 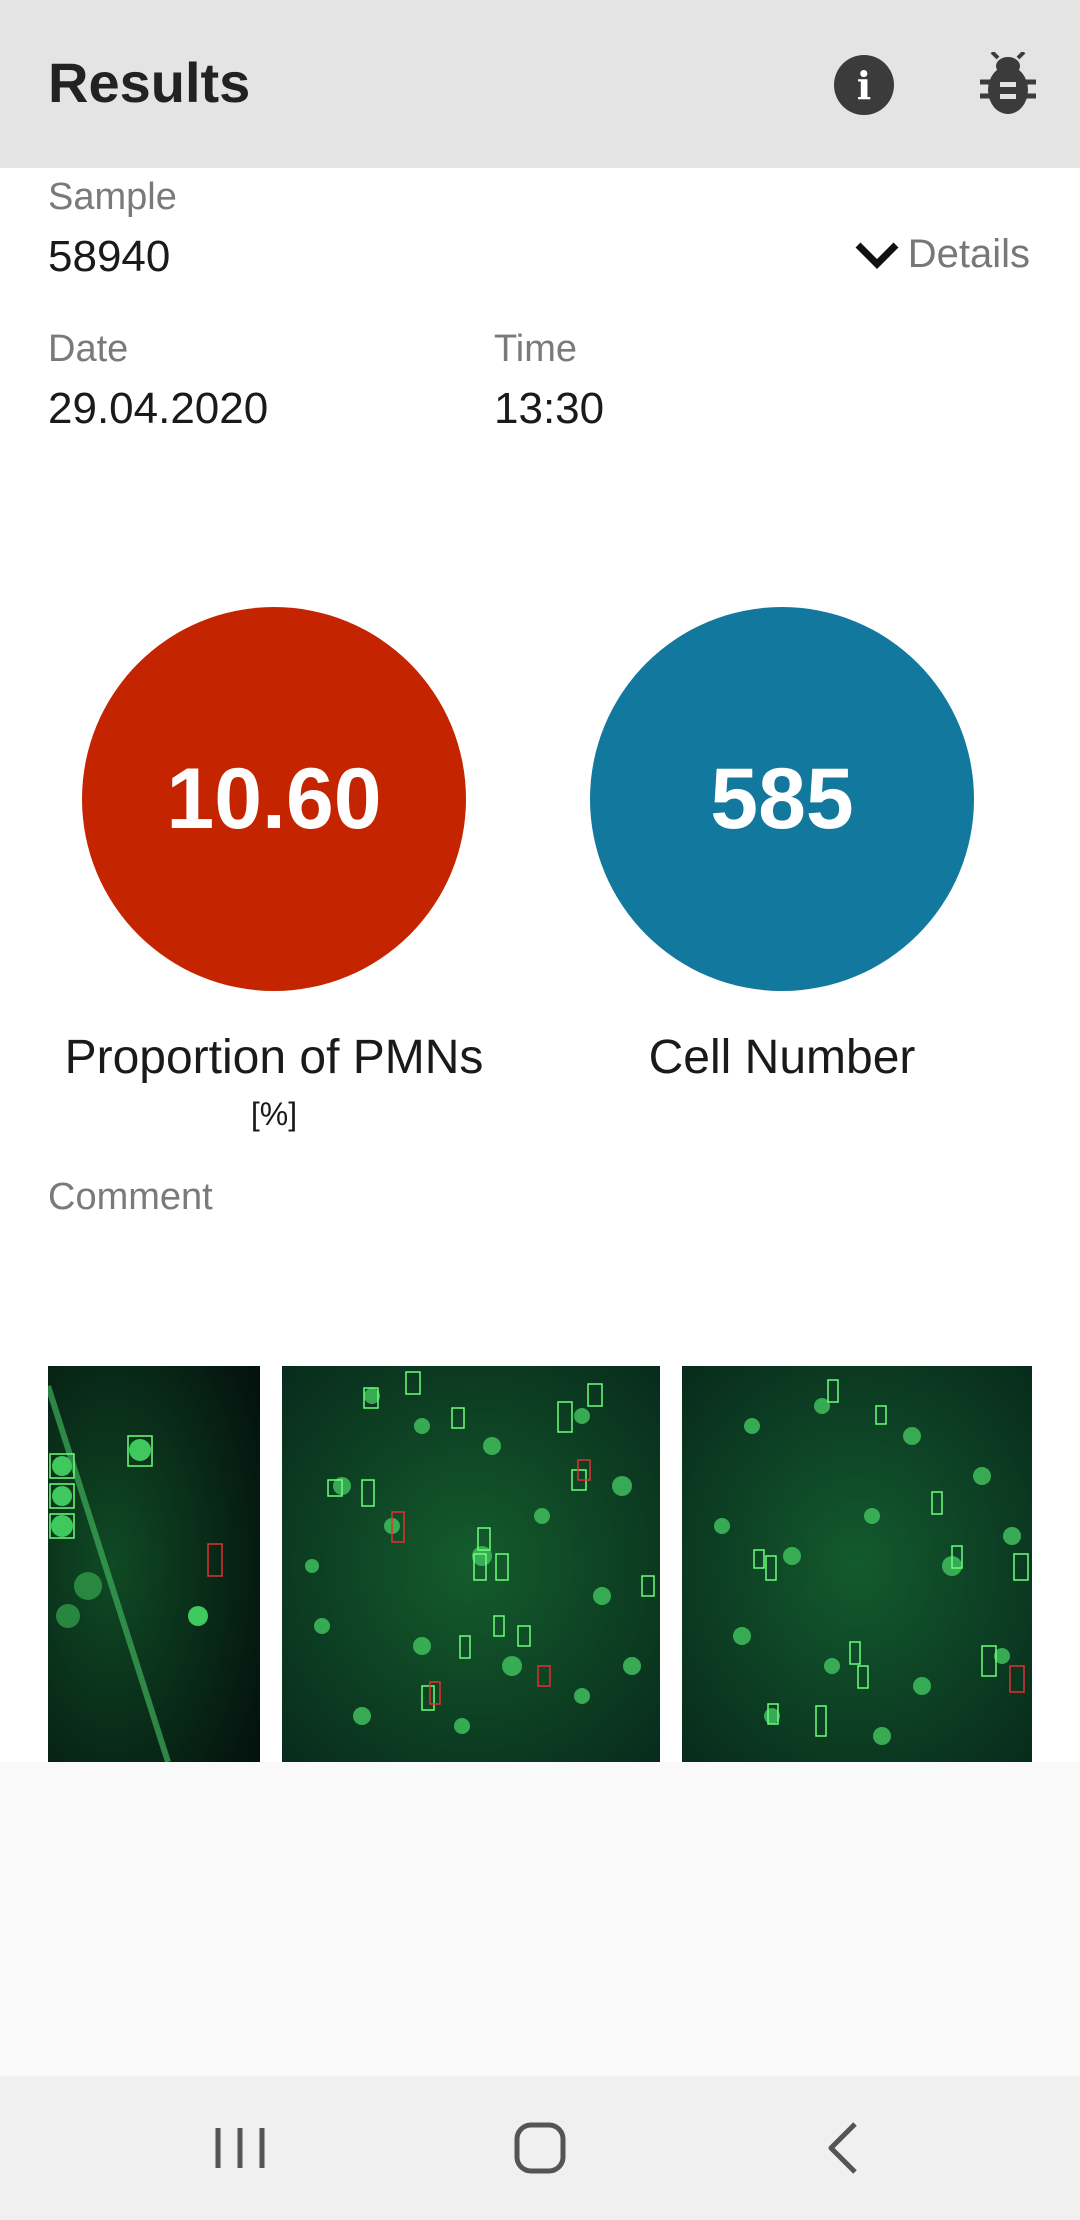 I want to click on back-icon, so click(x=843, y=2148).